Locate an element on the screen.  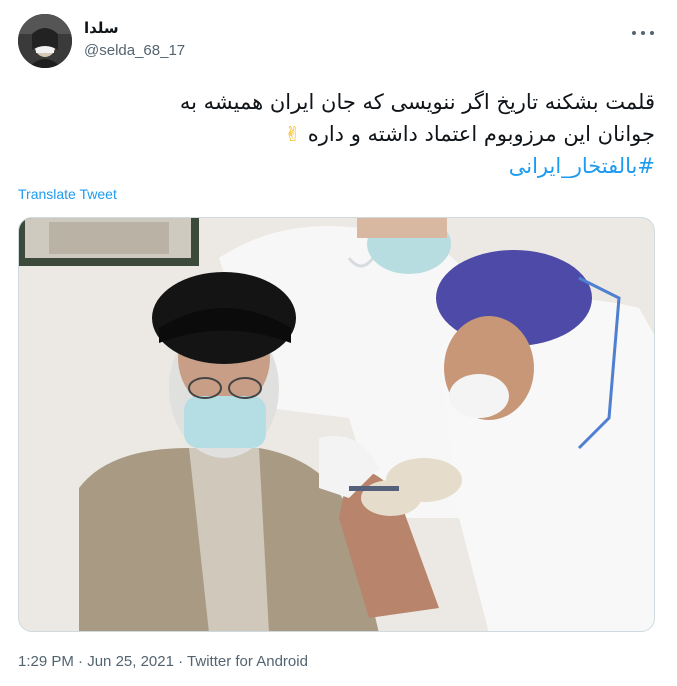
hashtag-link: #بالفتخار_ایرانی is located at coordinates (582, 166).